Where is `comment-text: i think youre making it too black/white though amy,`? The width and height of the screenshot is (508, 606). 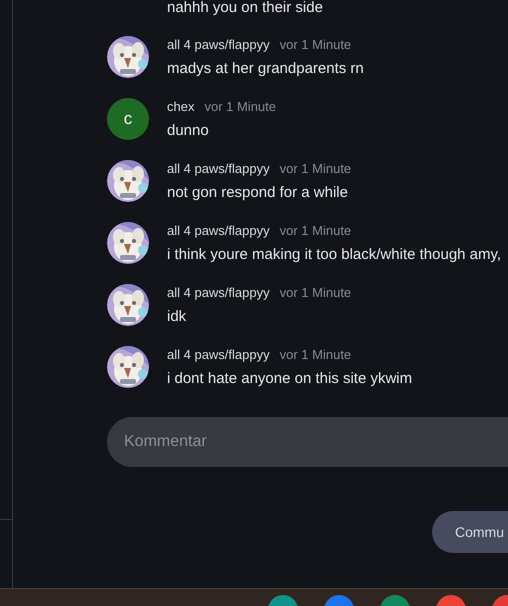
comment-text: i think youre making it too black/white though amy, is located at coordinates (334, 255).